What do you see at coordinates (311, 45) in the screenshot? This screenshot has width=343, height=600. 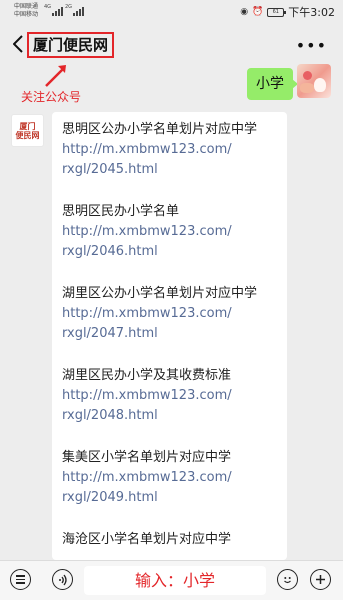 I see `more-icon: •••` at bounding box center [311, 45].